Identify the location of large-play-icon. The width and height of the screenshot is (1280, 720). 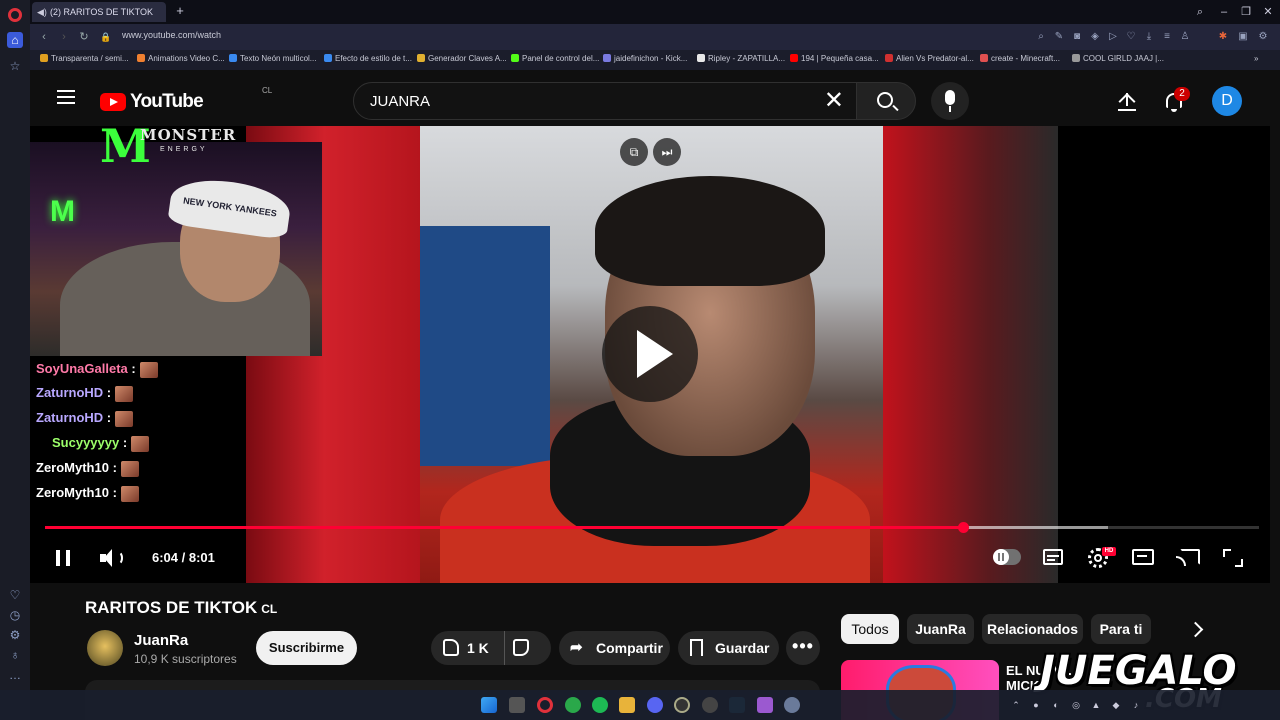
(650, 354).